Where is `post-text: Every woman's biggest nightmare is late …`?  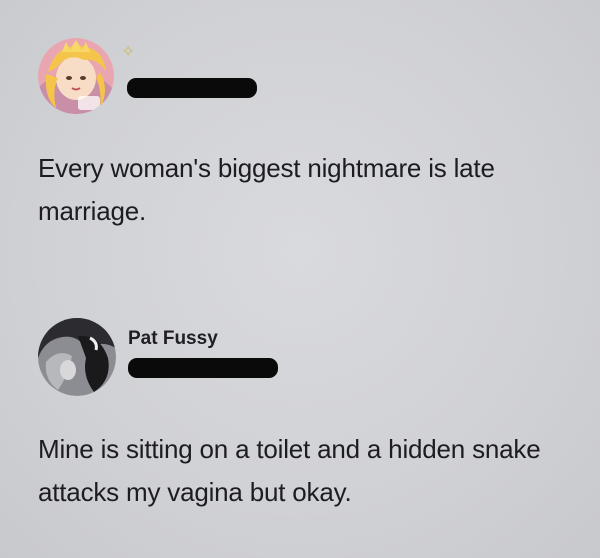
post-text: Every woman's biggest nightmare is late … is located at coordinates (266, 189).